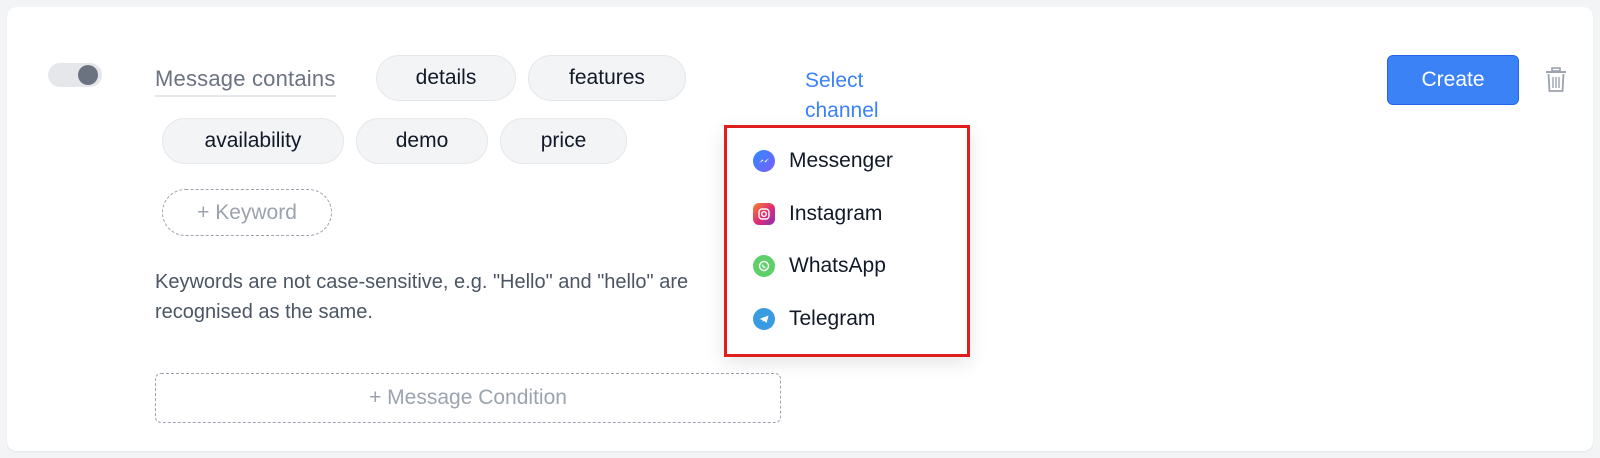 This screenshot has height=458, width=1600. What do you see at coordinates (865, 96) in the screenshot?
I see `select-channel-link: Select channel` at bounding box center [865, 96].